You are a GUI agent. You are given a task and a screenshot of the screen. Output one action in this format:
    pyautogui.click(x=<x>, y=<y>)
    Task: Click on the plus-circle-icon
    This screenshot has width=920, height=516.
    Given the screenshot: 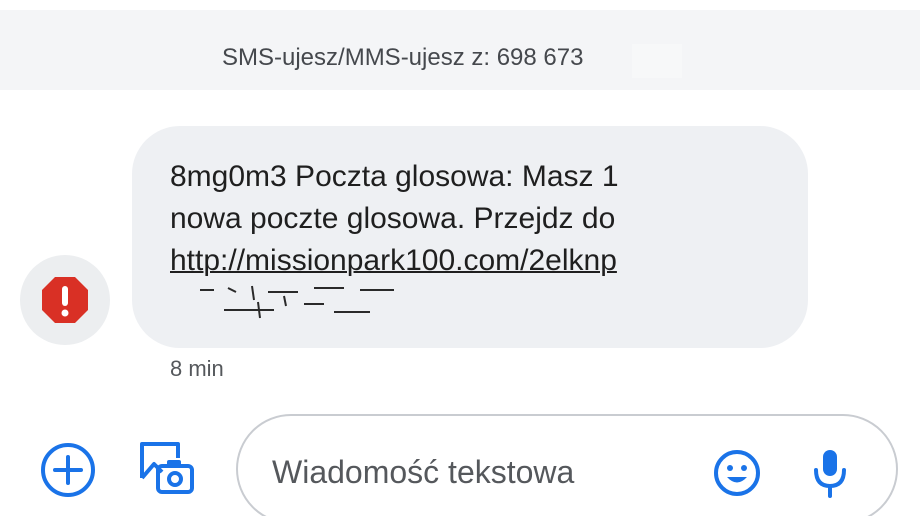 What is the action you would take?
    pyautogui.click(x=68, y=470)
    